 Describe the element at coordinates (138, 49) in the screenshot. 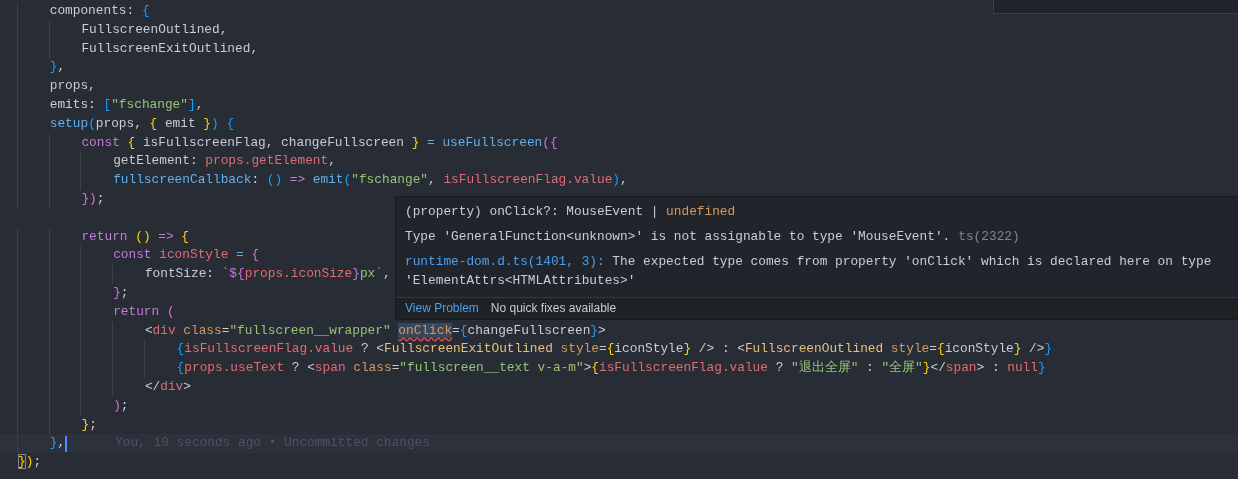

I see `code-line: FullscreenExitOutlined,` at that location.